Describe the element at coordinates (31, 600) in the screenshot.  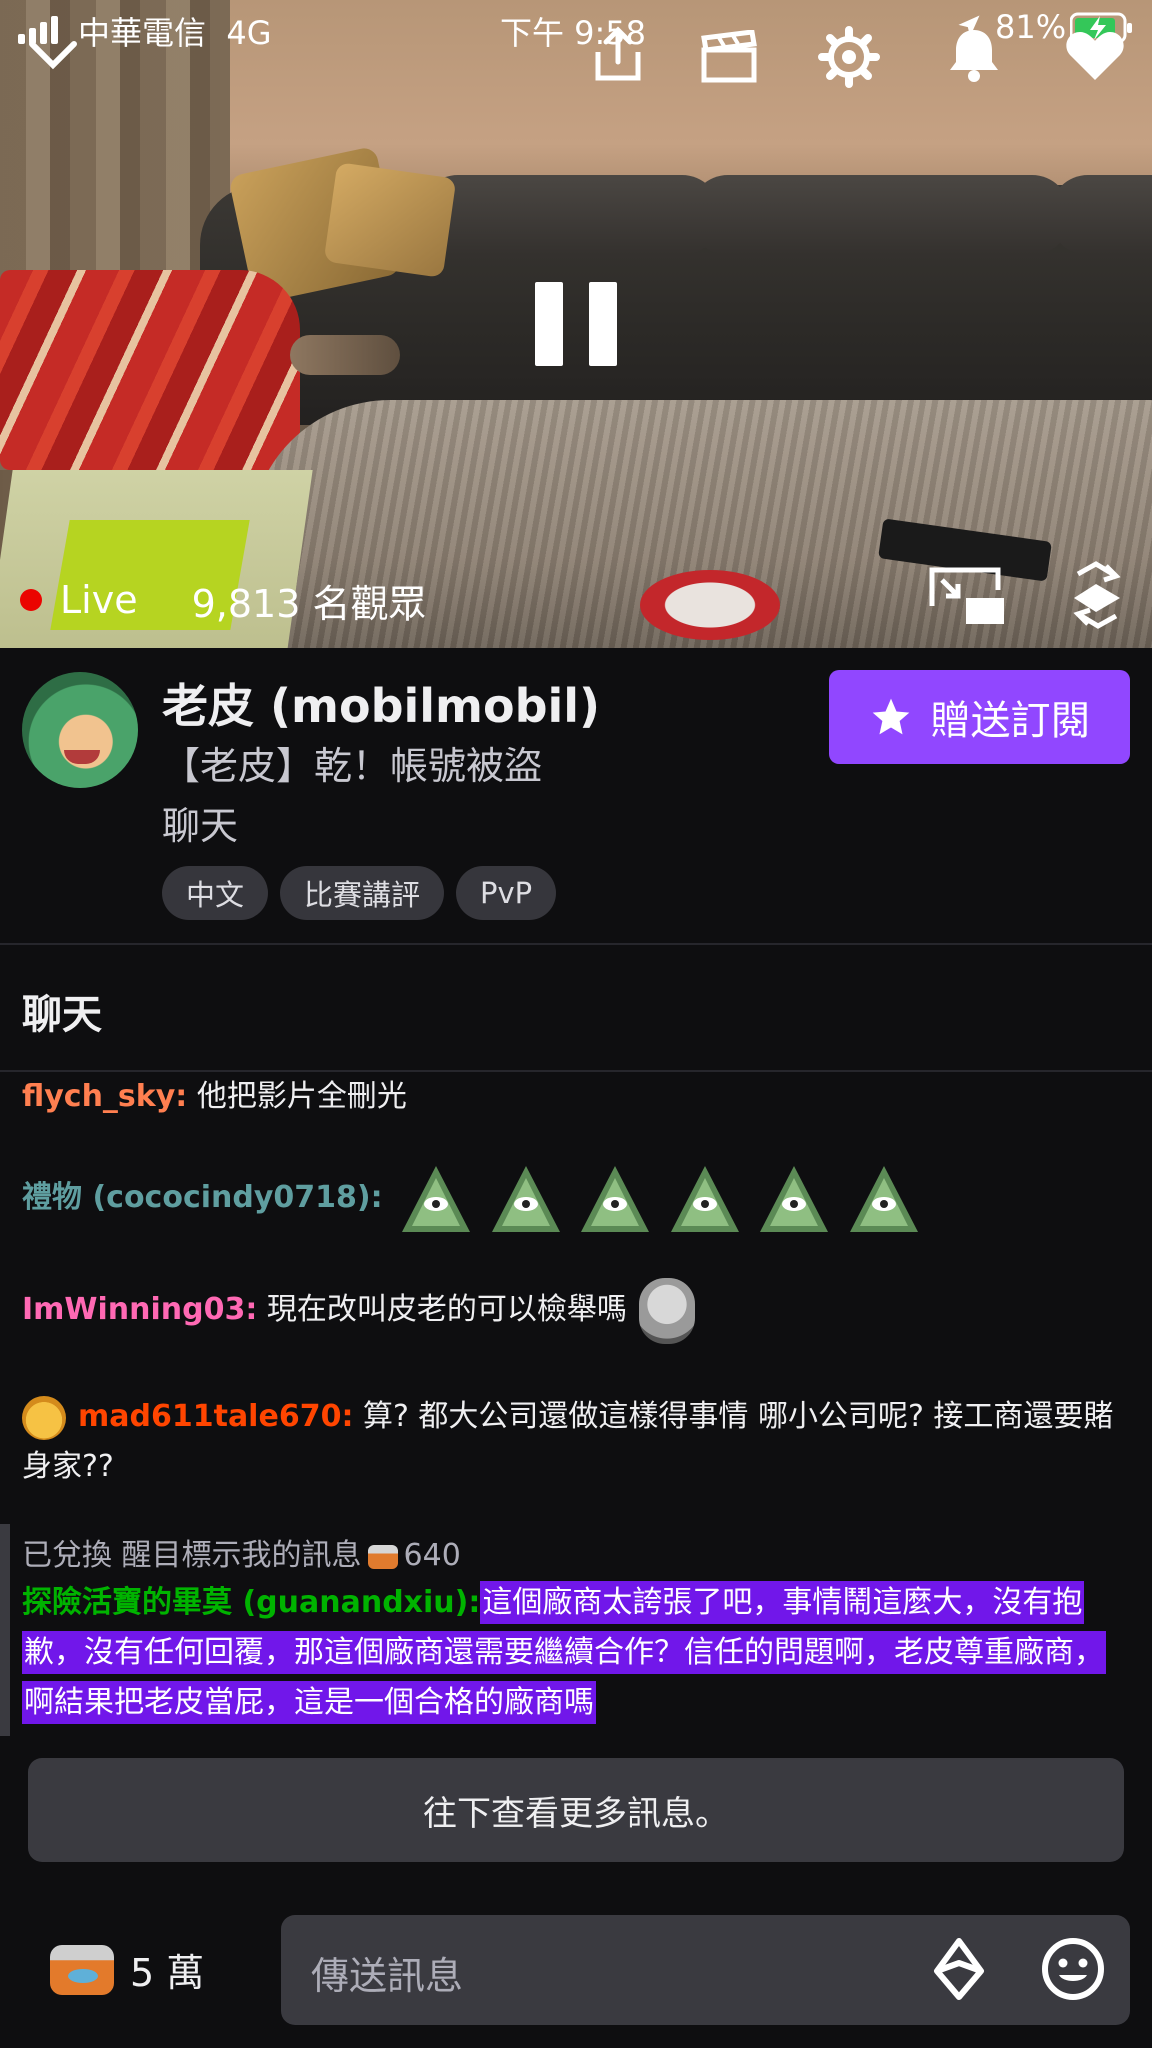
I see `live-dot-icon` at that location.